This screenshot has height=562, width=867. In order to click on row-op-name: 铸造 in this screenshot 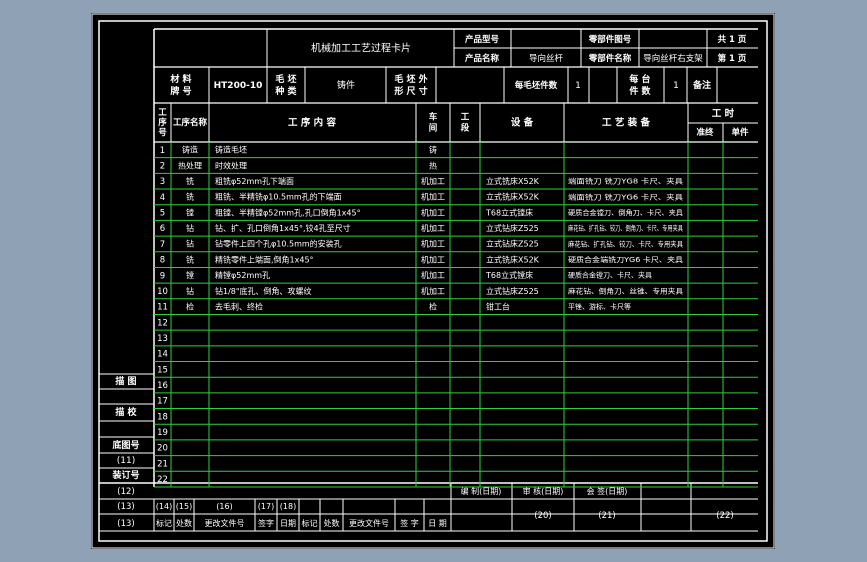, I will do `click(190, 150)`.